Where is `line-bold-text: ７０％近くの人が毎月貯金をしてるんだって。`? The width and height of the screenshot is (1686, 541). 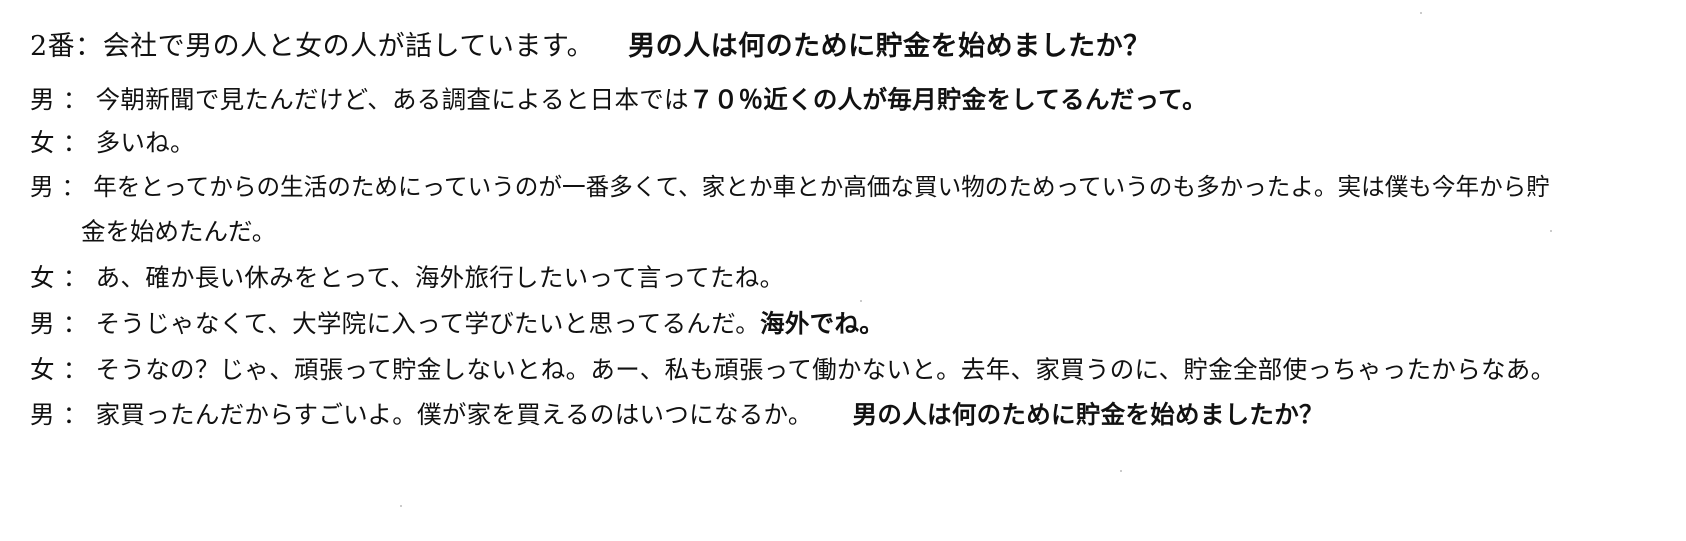 line-bold-text: ７０％近くの人が毎月貯金をしてるんだって。 is located at coordinates (947, 99).